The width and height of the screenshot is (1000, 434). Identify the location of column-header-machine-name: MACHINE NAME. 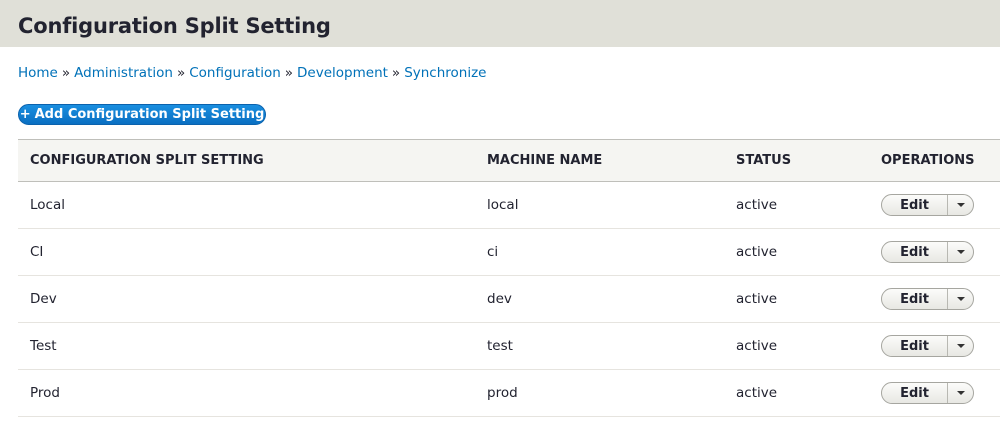
(599, 161).